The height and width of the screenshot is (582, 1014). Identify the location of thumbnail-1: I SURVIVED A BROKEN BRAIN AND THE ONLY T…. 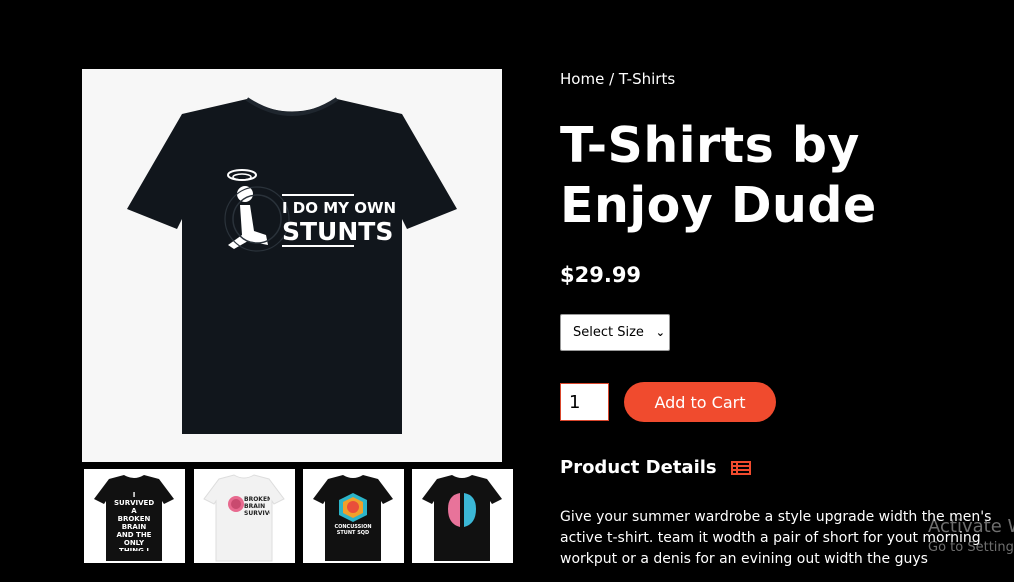
(134, 516).